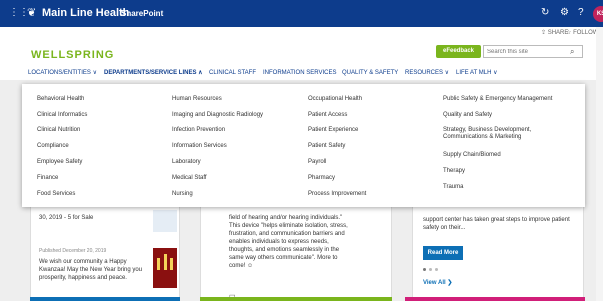  What do you see at coordinates (182, 194) in the screenshot?
I see `menu-item-nursing: Nursing` at bounding box center [182, 194].